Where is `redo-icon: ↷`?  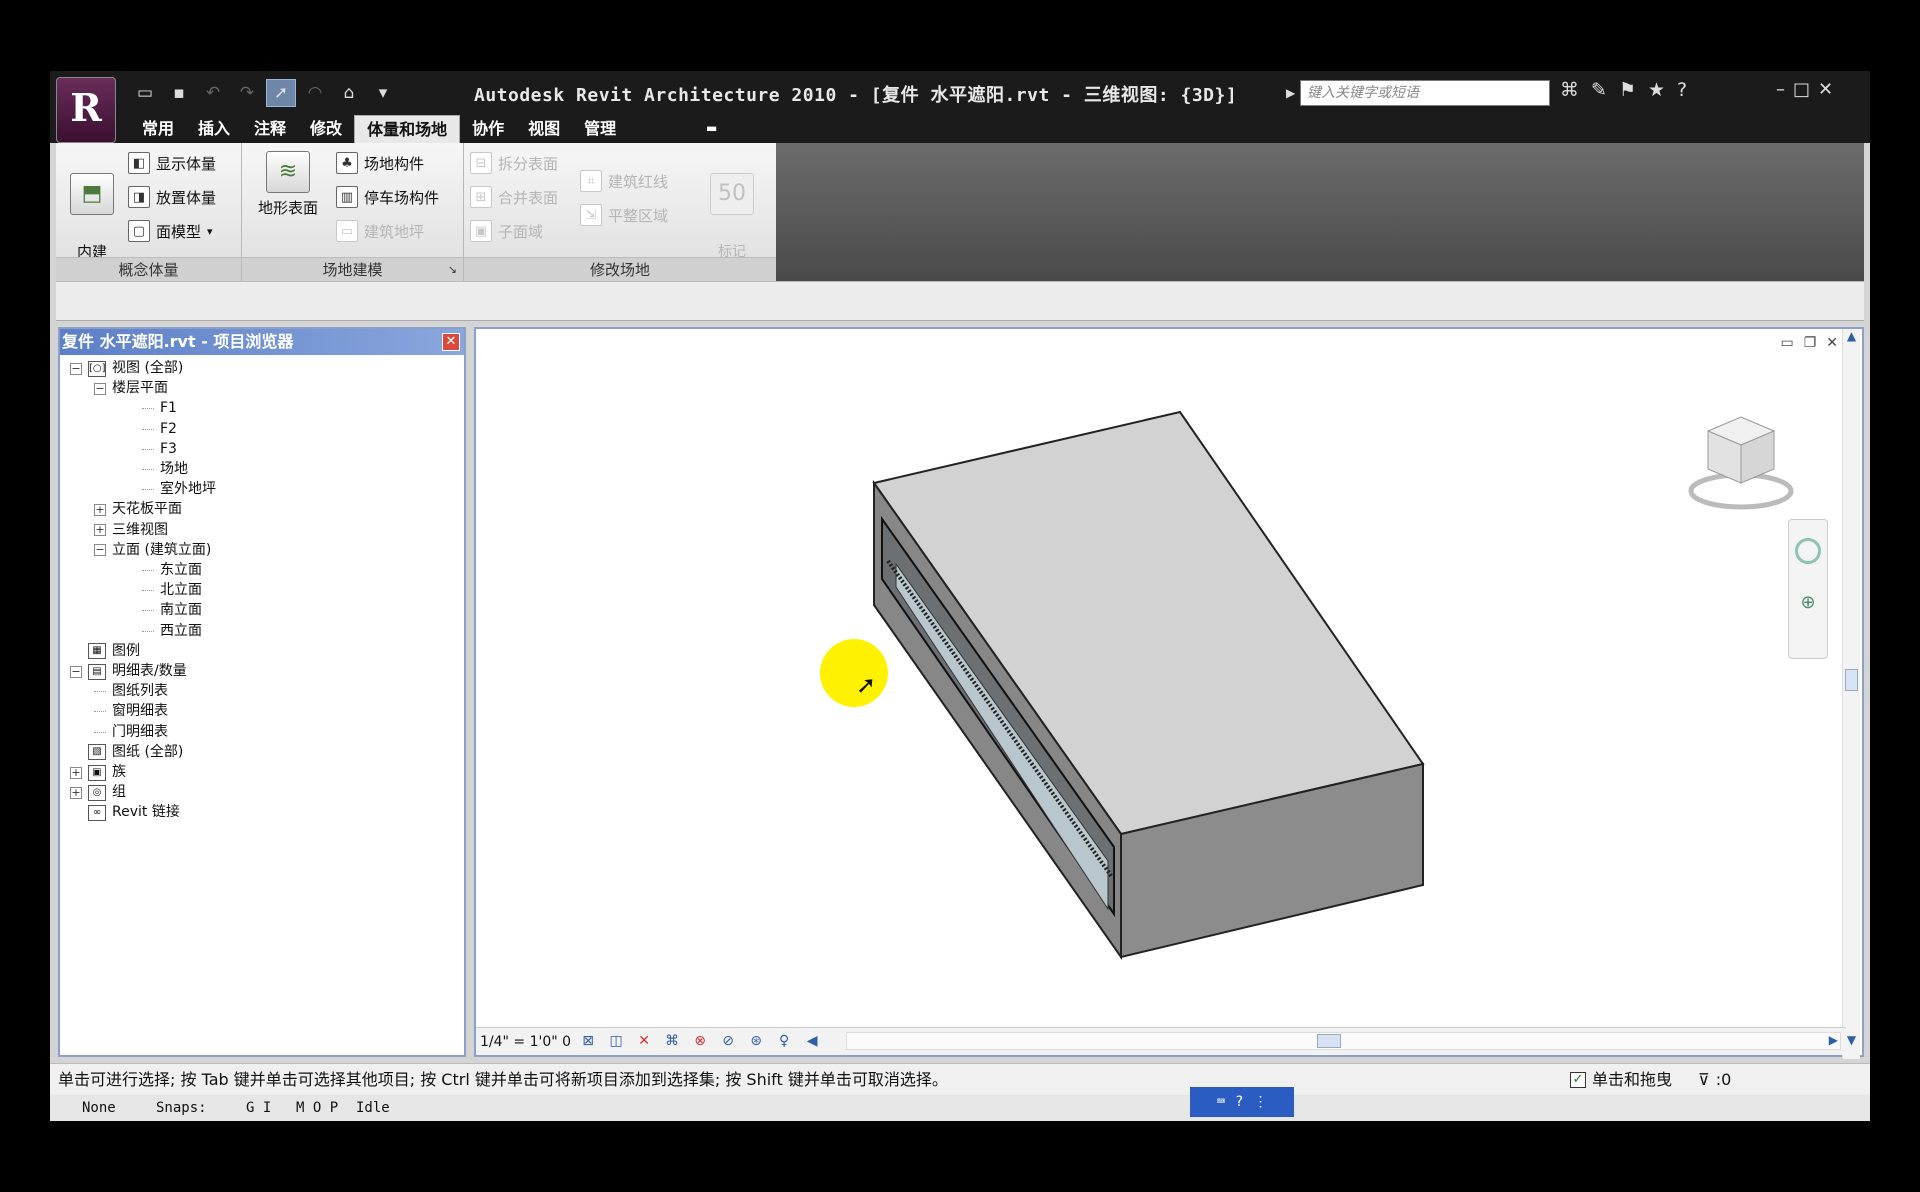 redo-icon: ↷ is located at coordinates (247, 93).